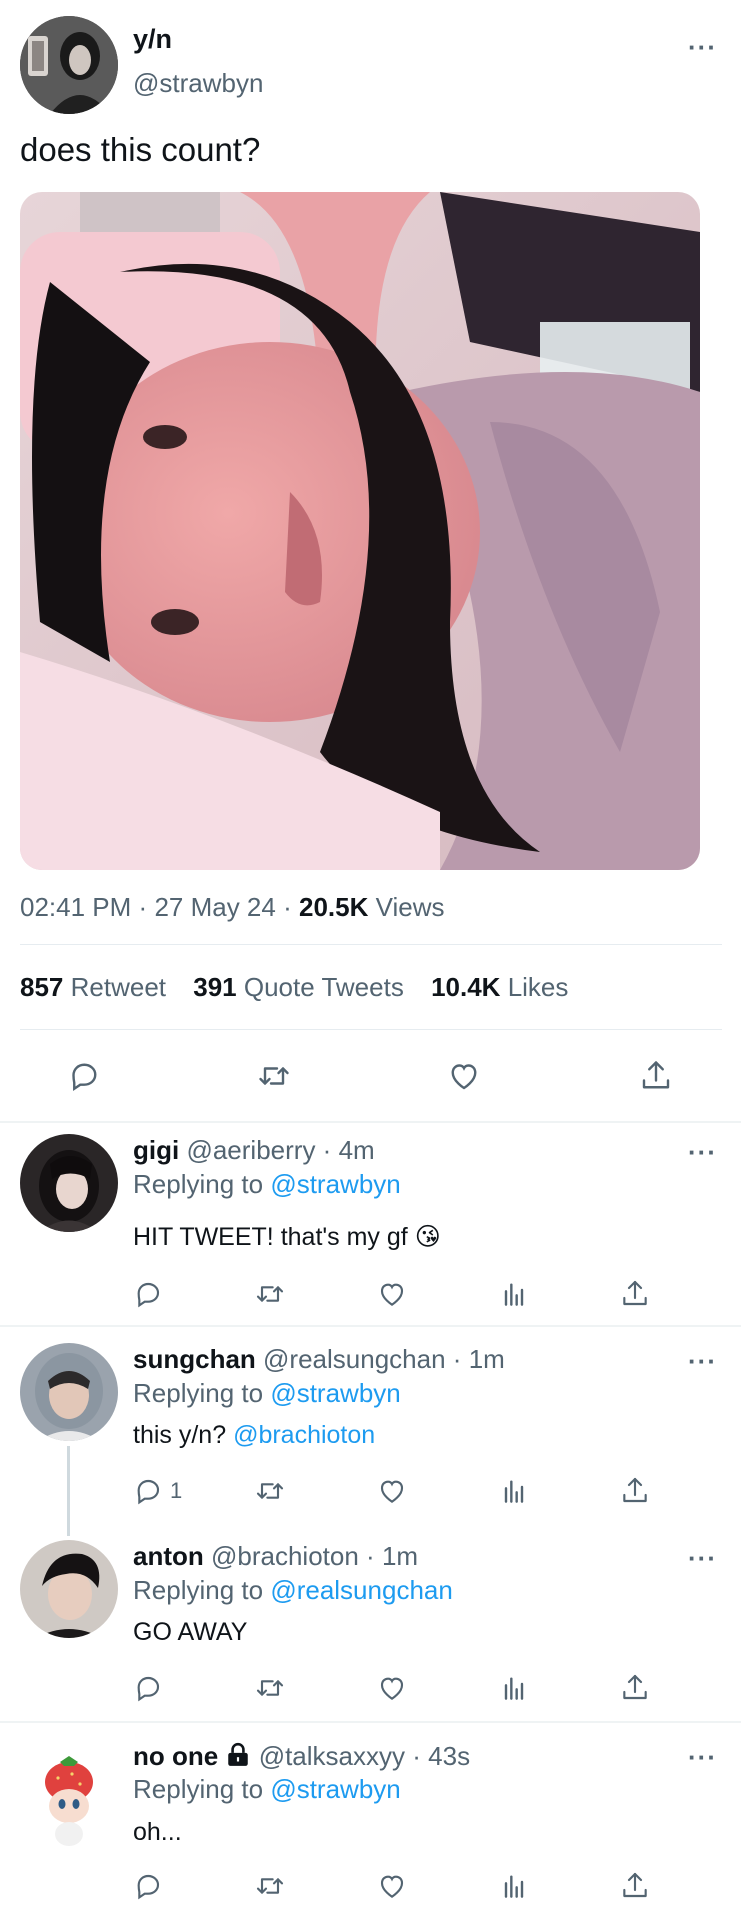 The width and height of the screenshot is (741, 1920). What do you see at coordinates (69, 65) in the screenshot?
I see `author-avatar` at bounding box center [69, 65].